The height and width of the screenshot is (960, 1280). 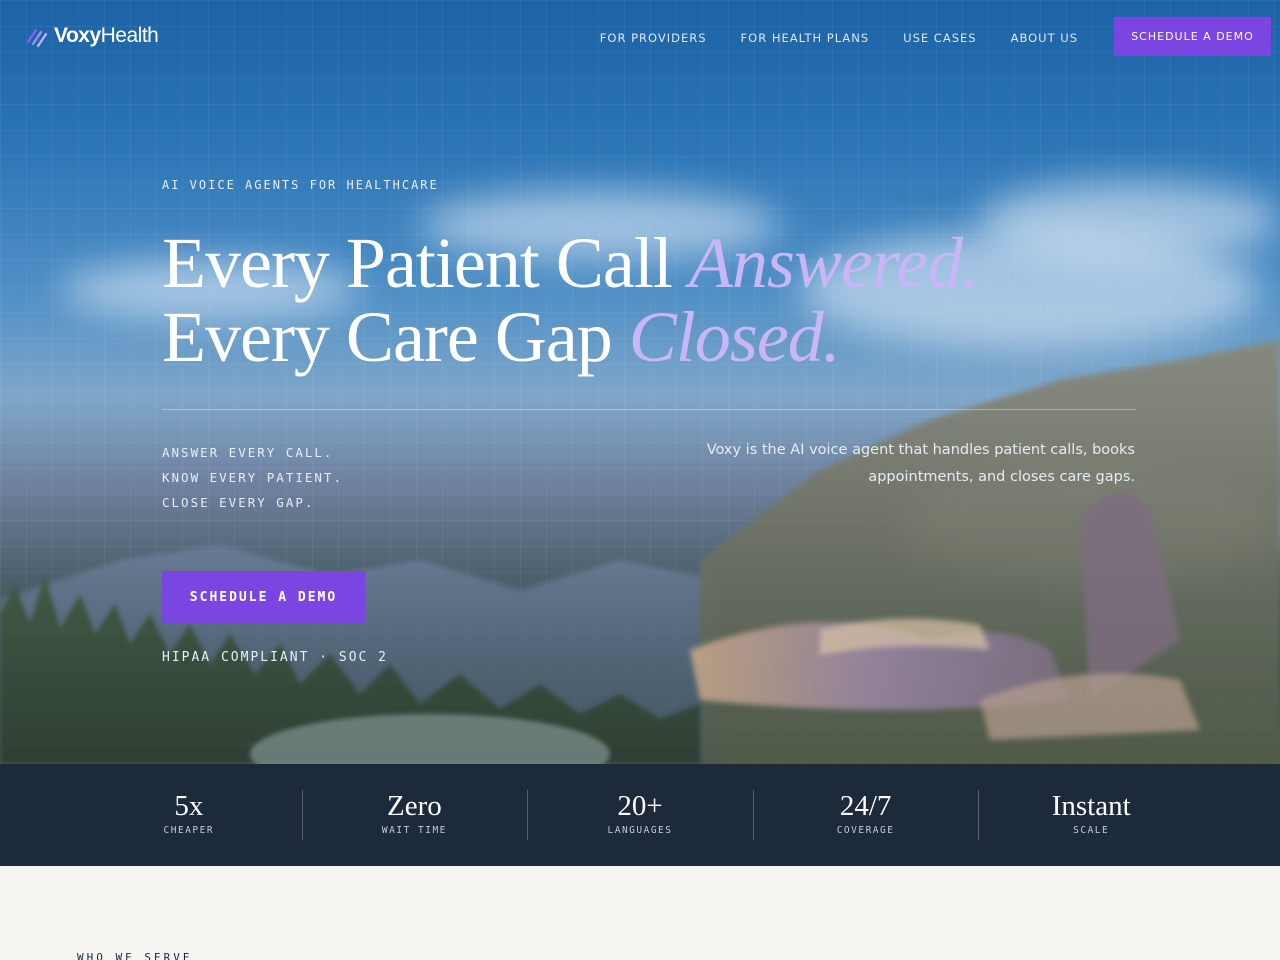 What do you see at coordinates (640, 830) in the screenshot?
I see `stat-label: LANGUAGES` at bounding box center [640, 830].